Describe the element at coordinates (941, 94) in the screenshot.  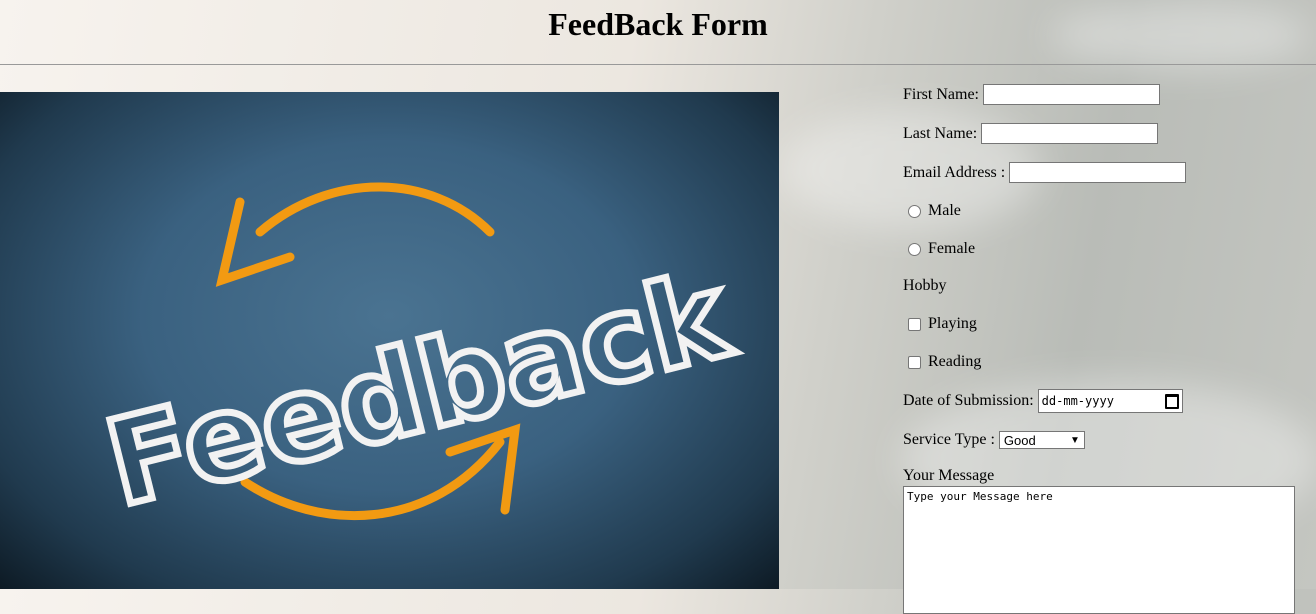
I see `first-name-label: First Name:` at that location.